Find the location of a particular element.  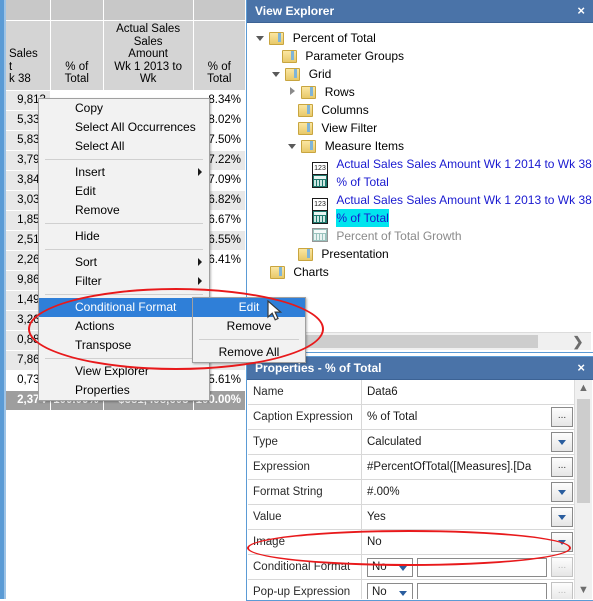

scroll-up-icon: ▲ is located at coordinates (583, 388).